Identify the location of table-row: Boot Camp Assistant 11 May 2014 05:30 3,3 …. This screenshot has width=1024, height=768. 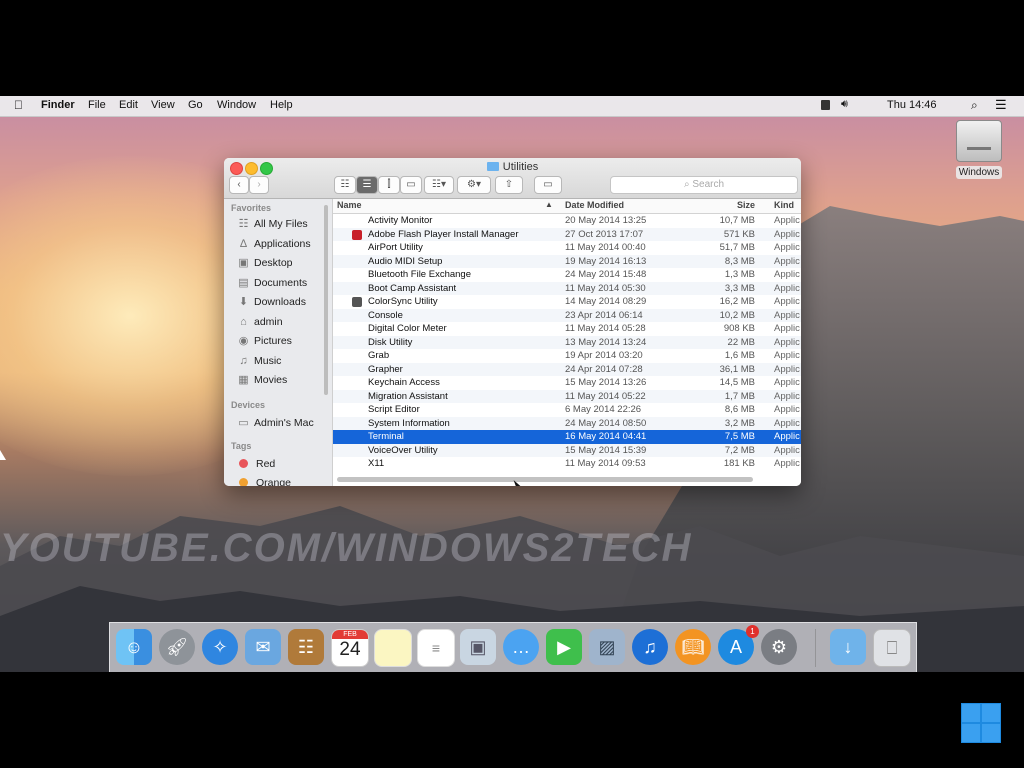
(567, 288).